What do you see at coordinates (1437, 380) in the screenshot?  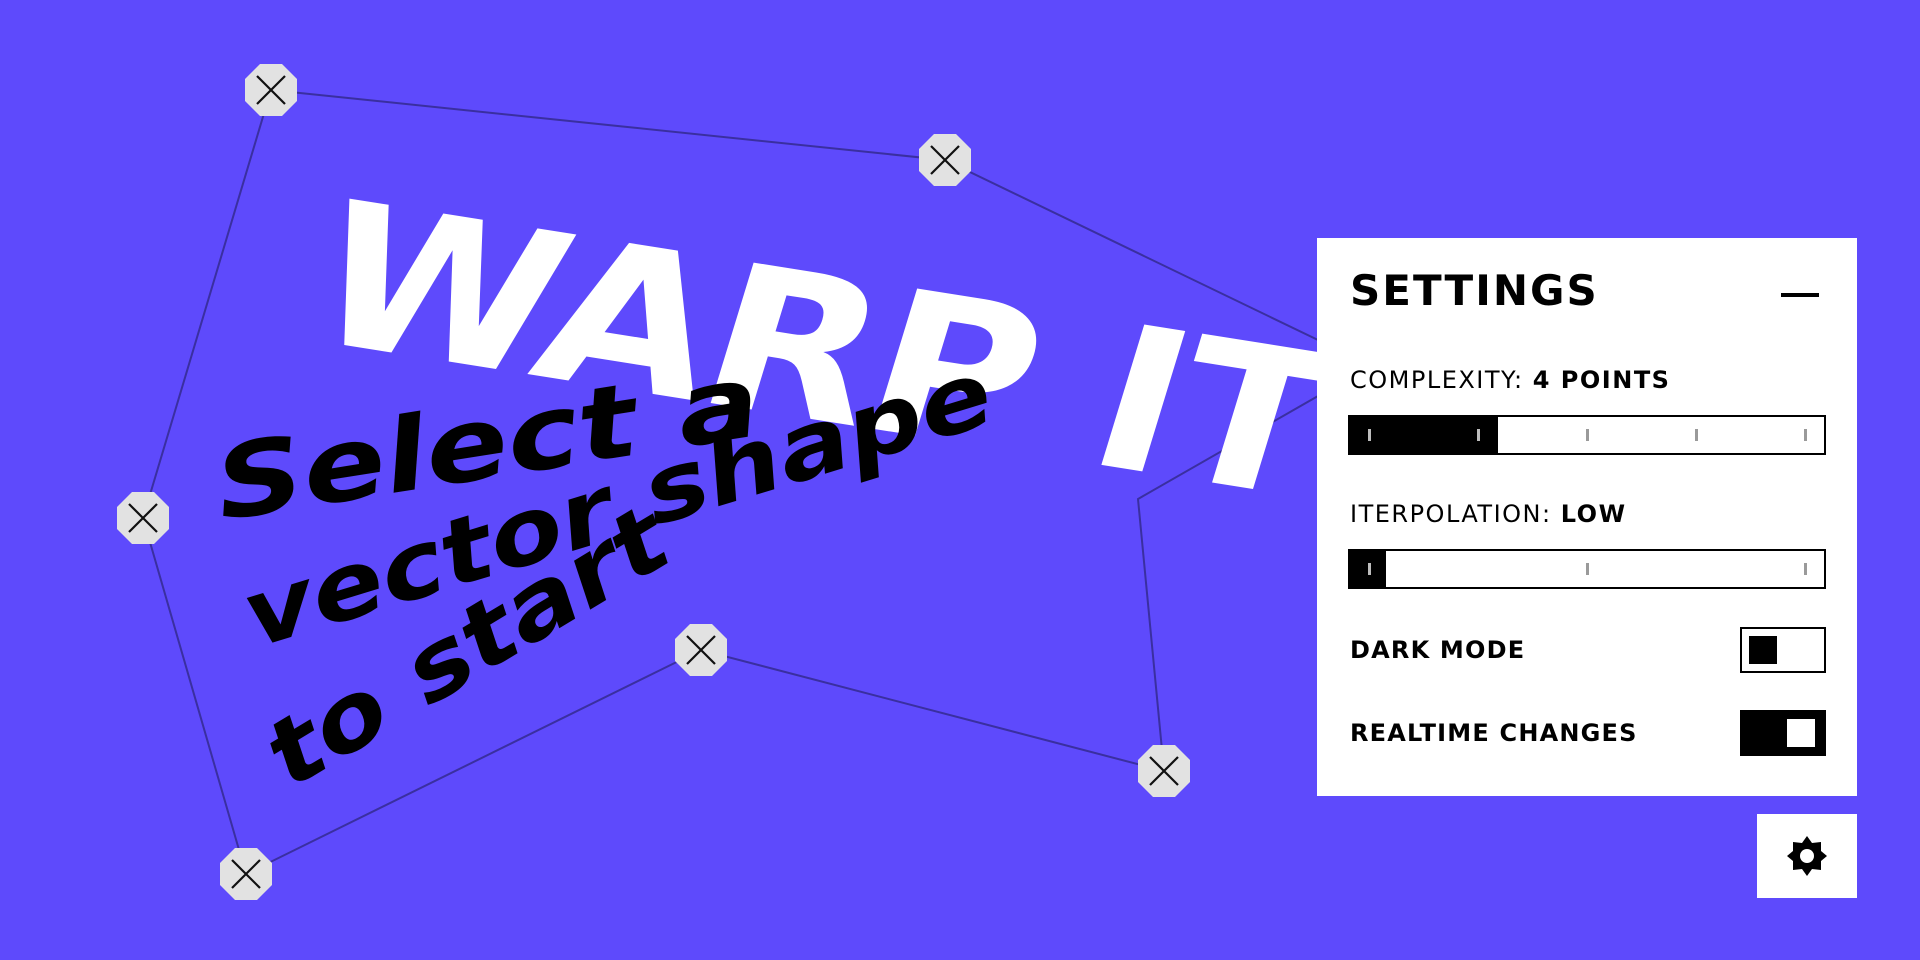 I see `complexity-label-text: COMPLEXITY:` at bounding box center [1437, 380].